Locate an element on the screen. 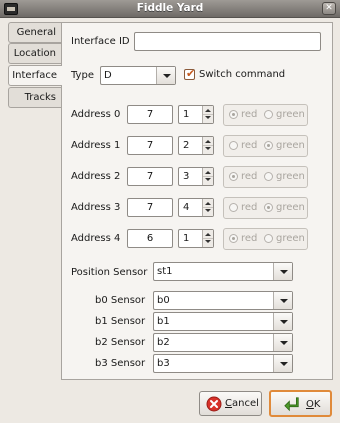 This screenshot has height=423, width=340. port-spinner: 4 is located at coordinates (196, 207).